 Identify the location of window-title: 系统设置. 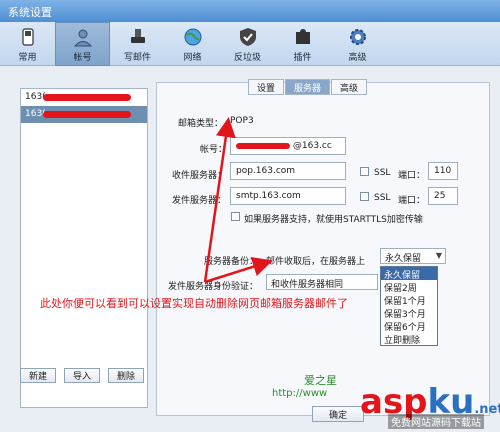
(250, 11).